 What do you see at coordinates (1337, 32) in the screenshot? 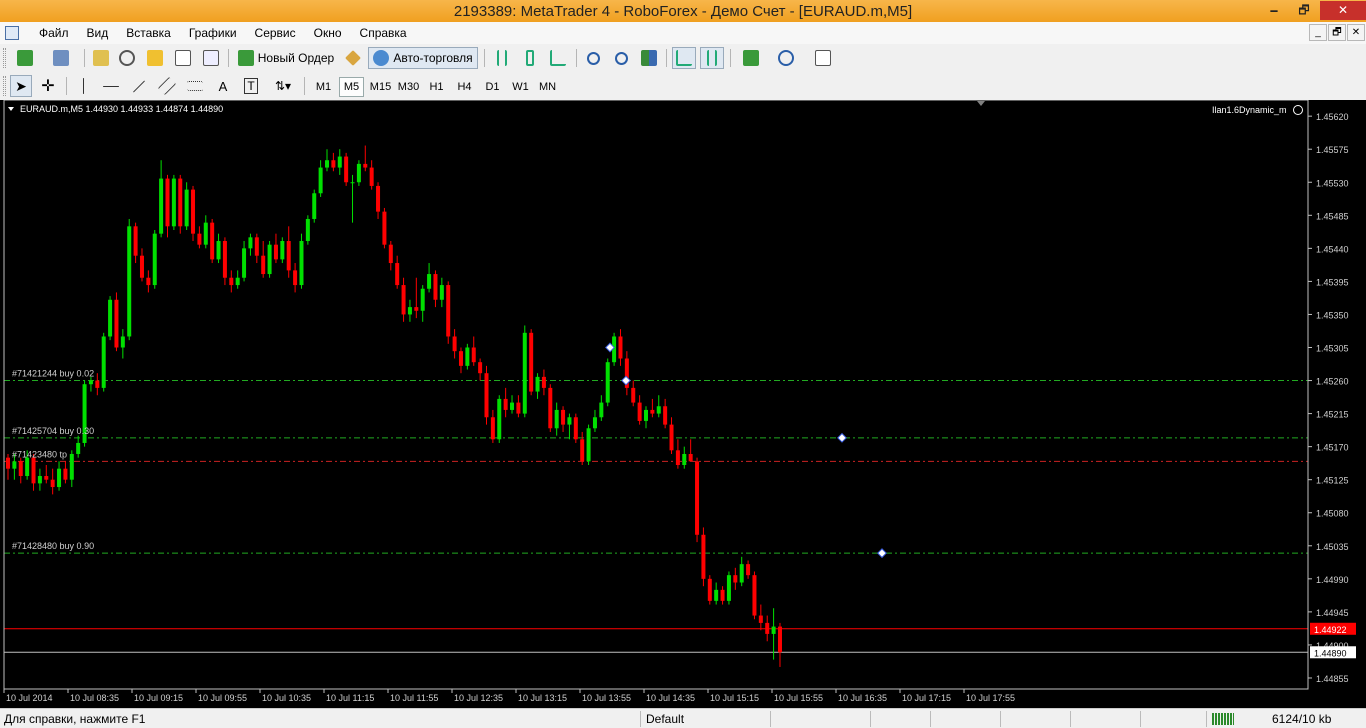
I see `mdi-restore-button: 🗗` at bounding box center [1337, 32].